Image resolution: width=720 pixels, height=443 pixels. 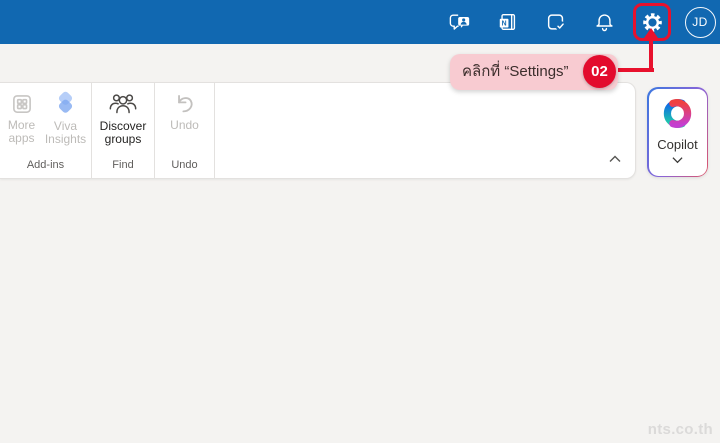 What do you see at coordinates (677, 160) in the screenshot?
I see `chevron-down-icon` at bounding box center [677, 160].